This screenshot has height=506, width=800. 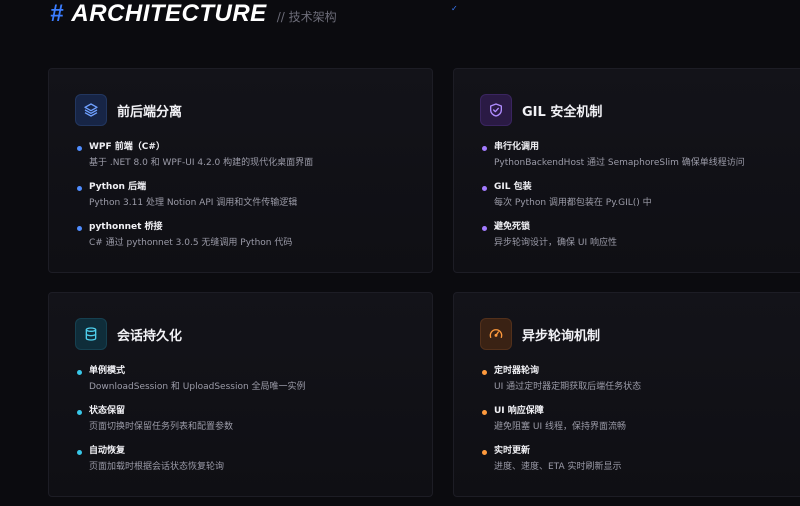 I want to click on item-title: pythonnet 桥接, so click(x=126, y=227).